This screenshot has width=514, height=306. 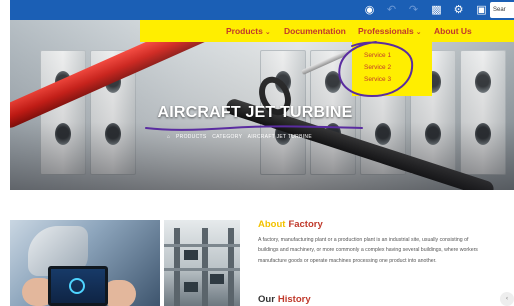 I want to click on breadcrumb-item: CATEGORY, so click(x=227, y=137).